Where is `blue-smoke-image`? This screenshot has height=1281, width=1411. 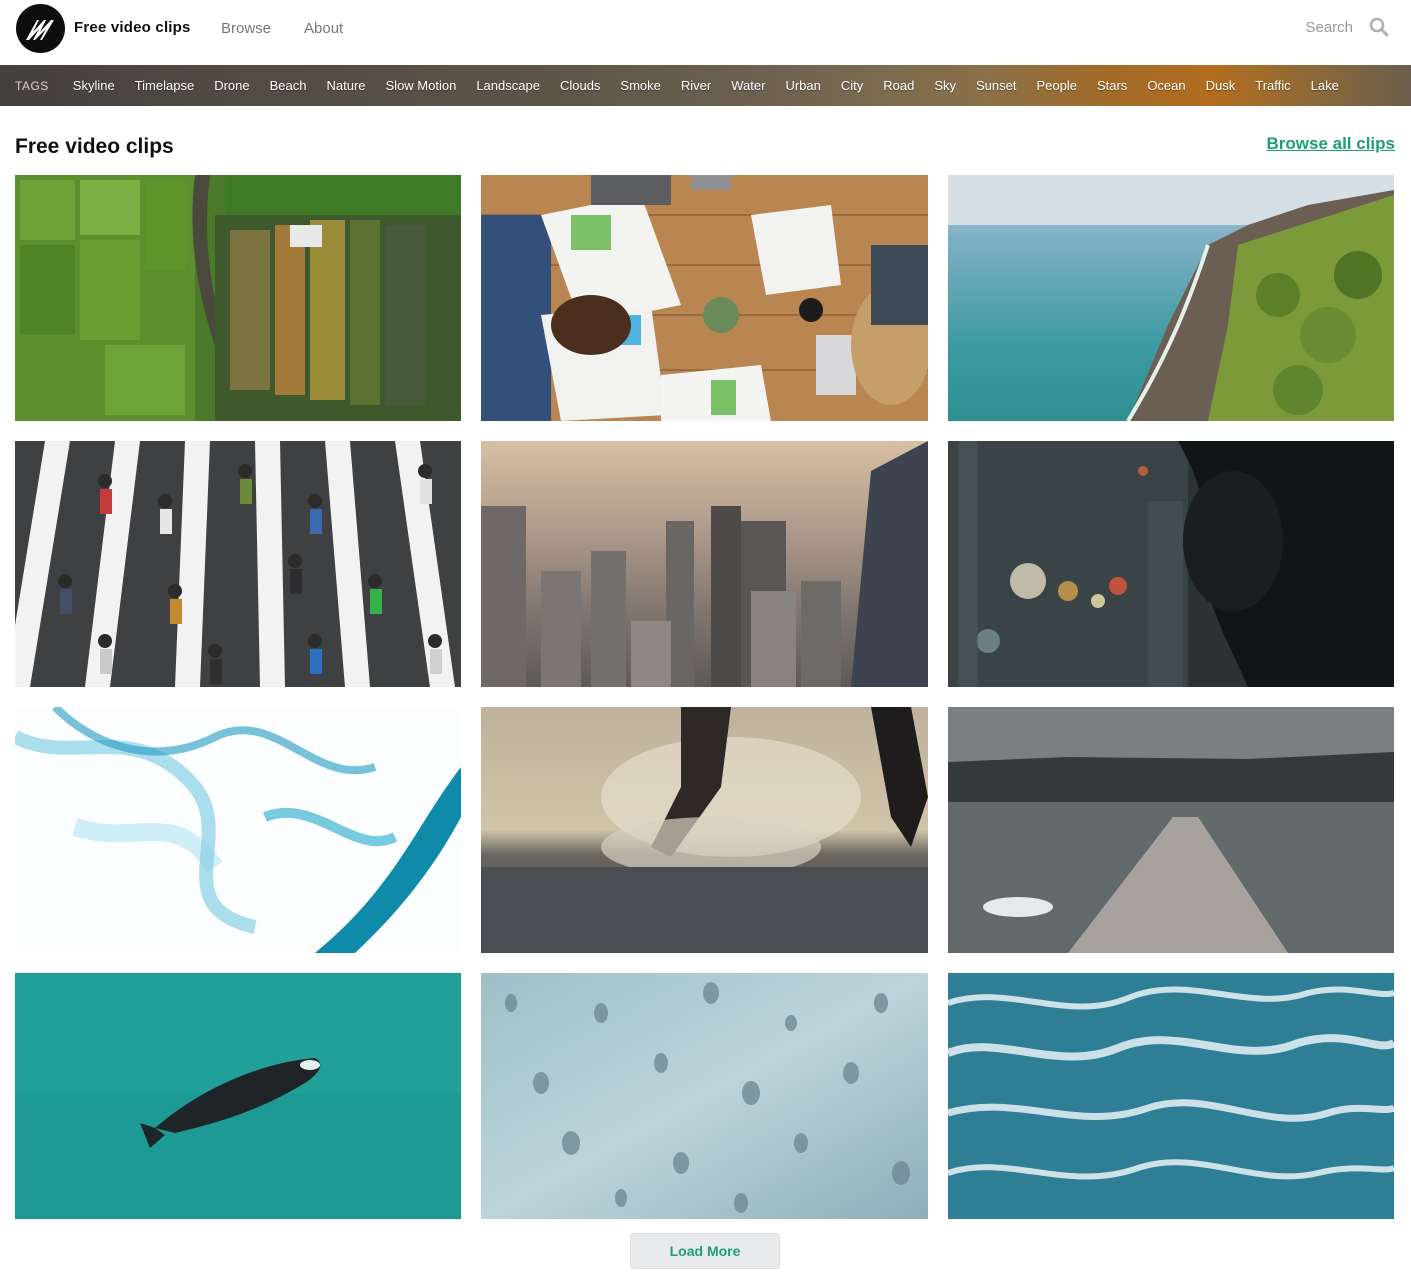
blue-smoke-image is located at coordinates (238, 830).